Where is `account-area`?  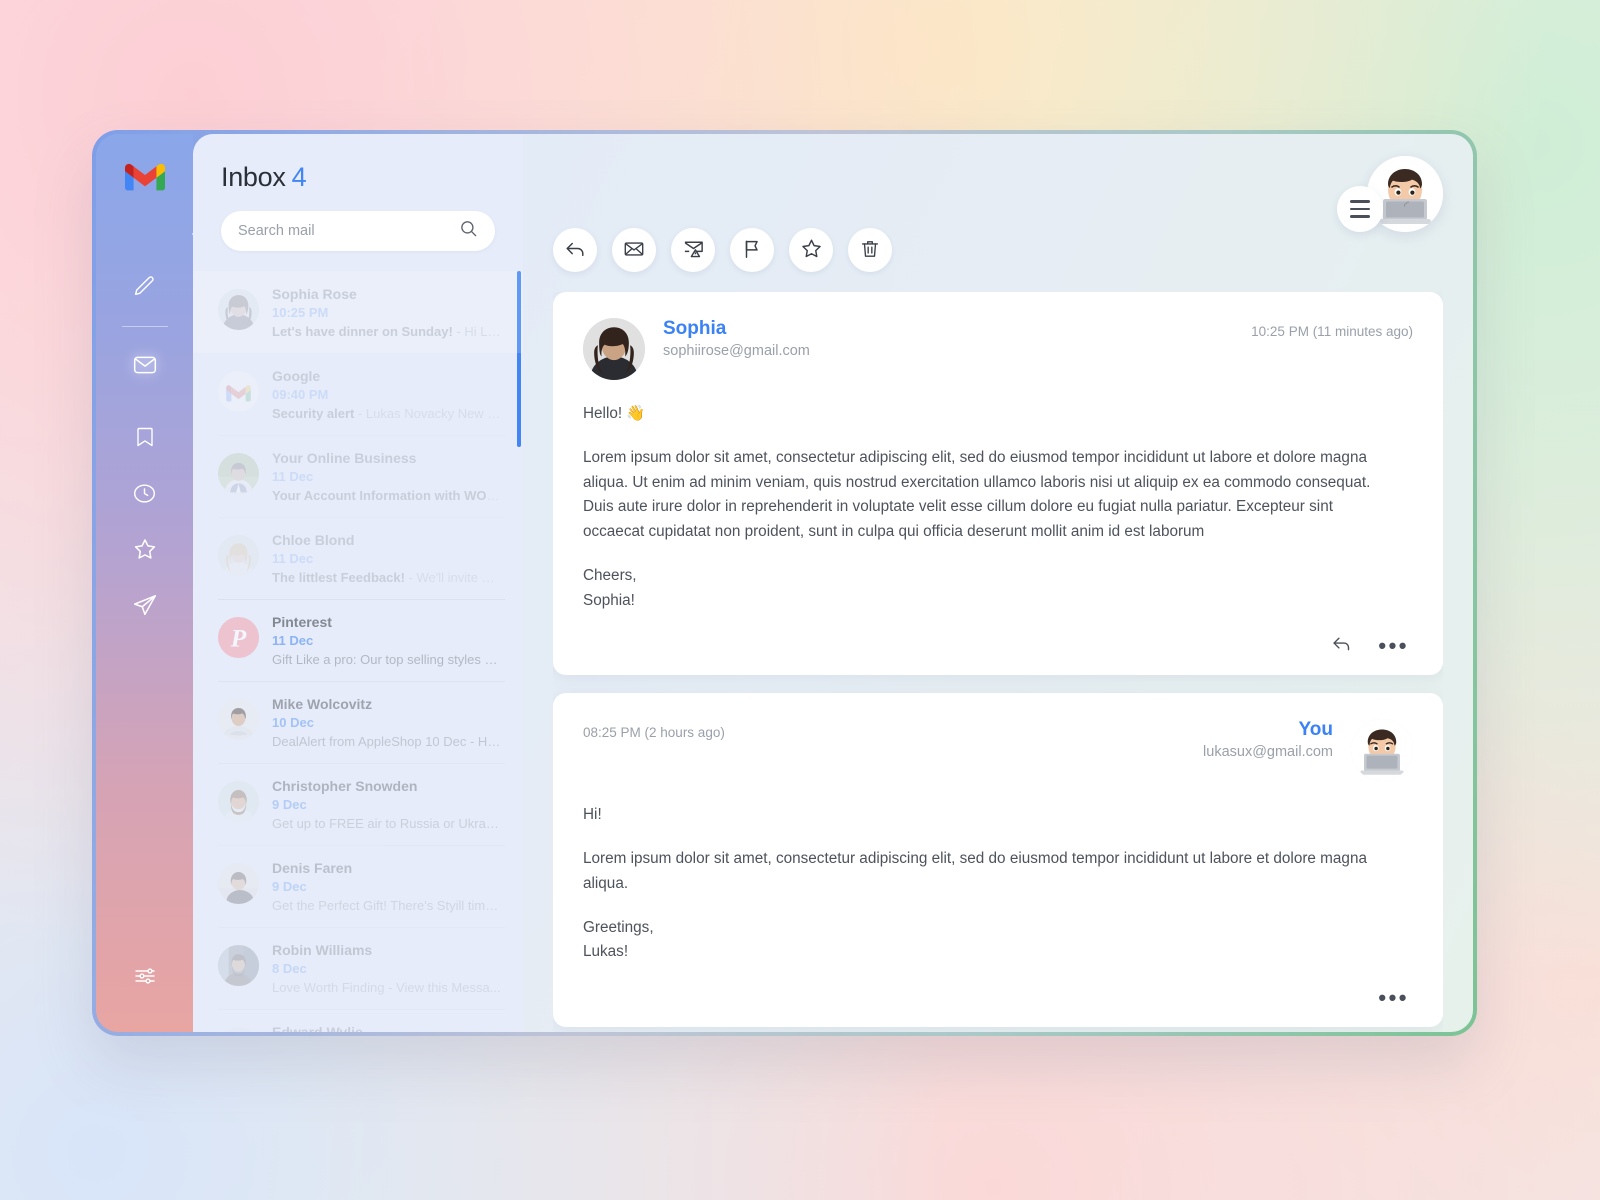
account-area is located at coordinates (1390, 194).